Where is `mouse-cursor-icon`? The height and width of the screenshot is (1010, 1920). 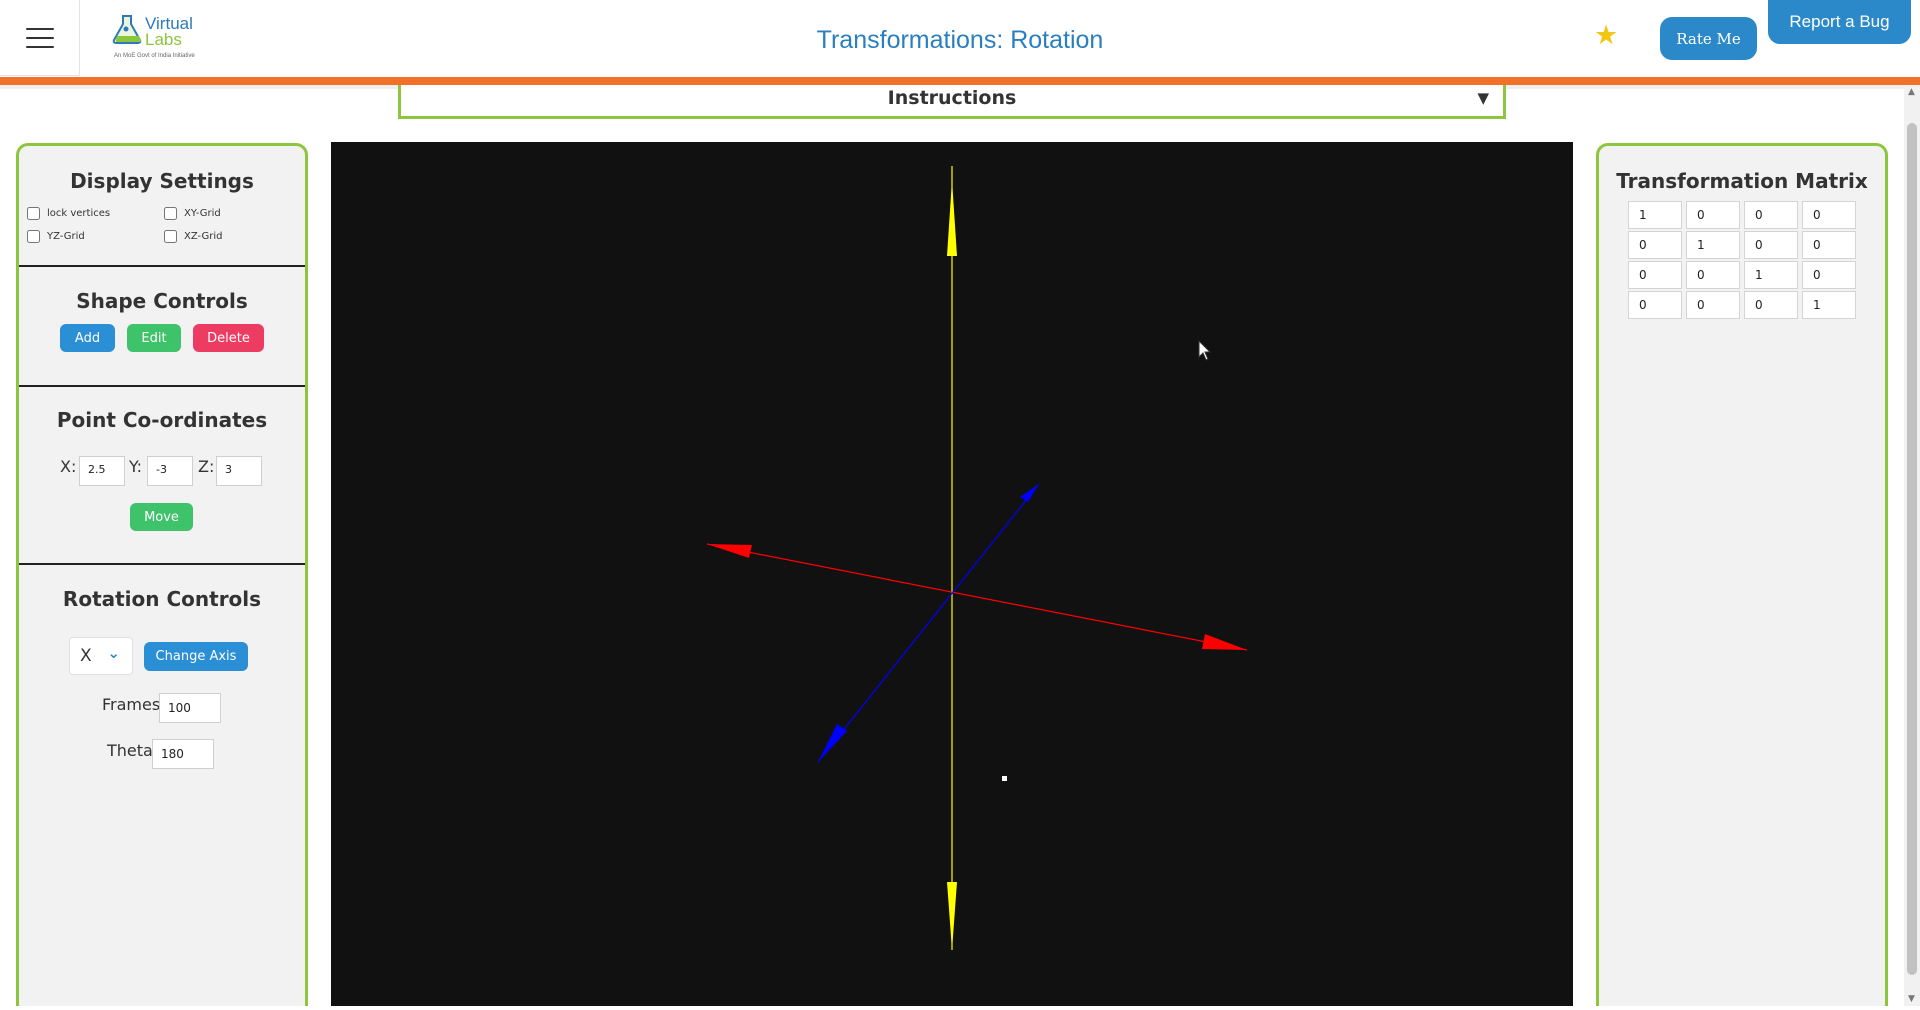 mouse-cursor-icon is located at coordinates (1205, 350).